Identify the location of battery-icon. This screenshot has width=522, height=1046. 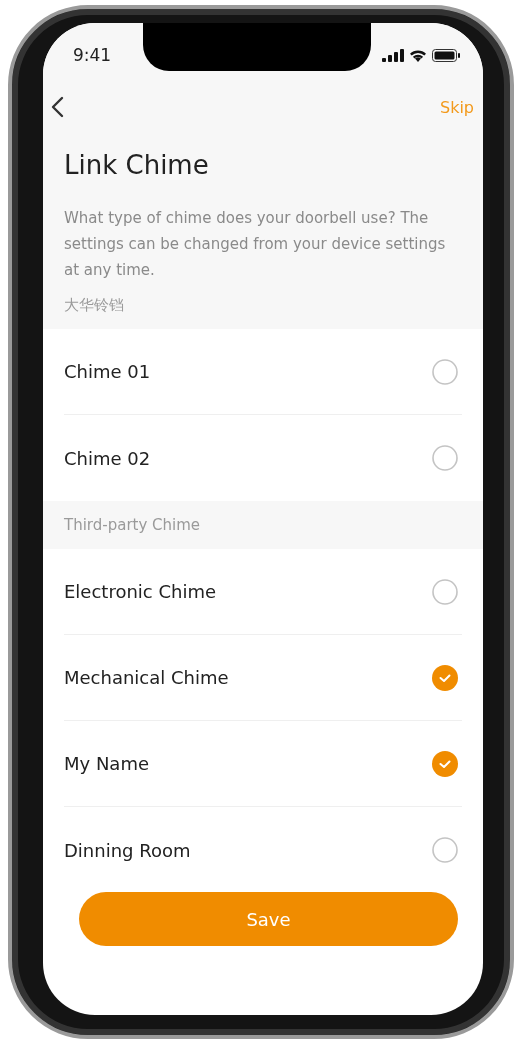
(446, 55).